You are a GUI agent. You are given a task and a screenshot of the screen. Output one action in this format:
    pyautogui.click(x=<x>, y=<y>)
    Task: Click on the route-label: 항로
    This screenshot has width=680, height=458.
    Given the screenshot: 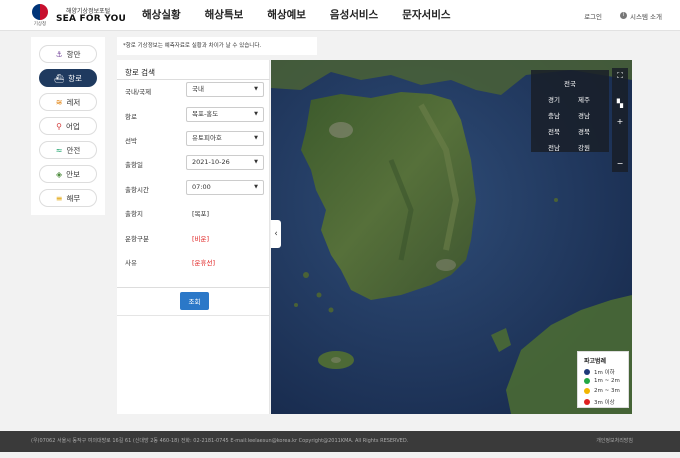 What is the action you would take?
    pyautogui.click(x=131, y=117)
    